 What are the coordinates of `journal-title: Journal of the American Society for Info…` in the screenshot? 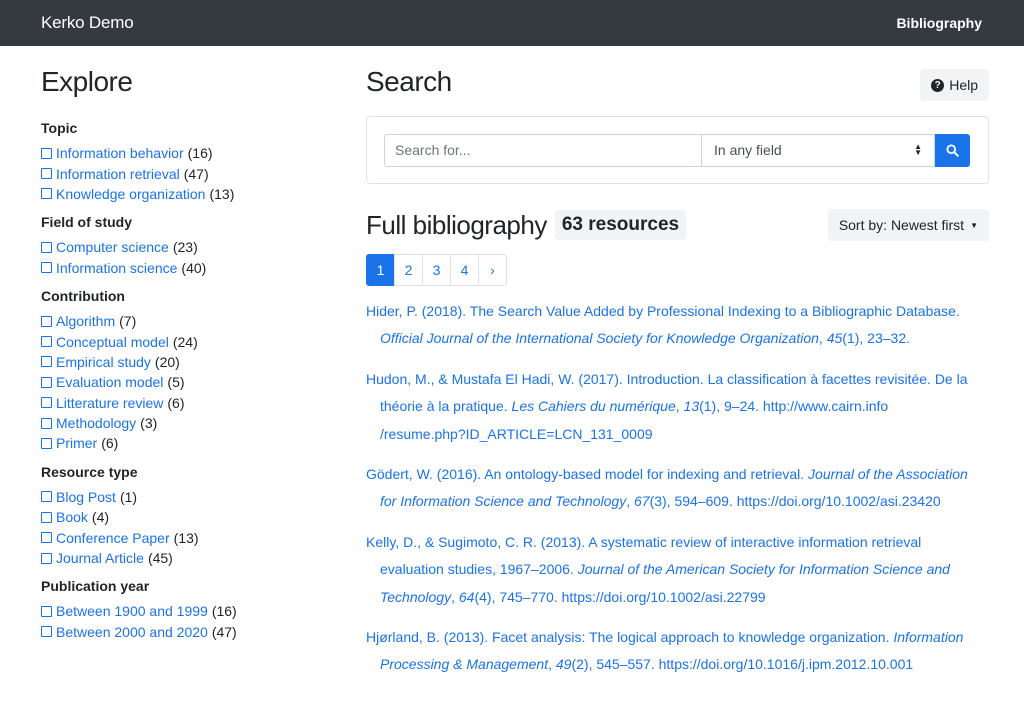 It's located at (763, 569).